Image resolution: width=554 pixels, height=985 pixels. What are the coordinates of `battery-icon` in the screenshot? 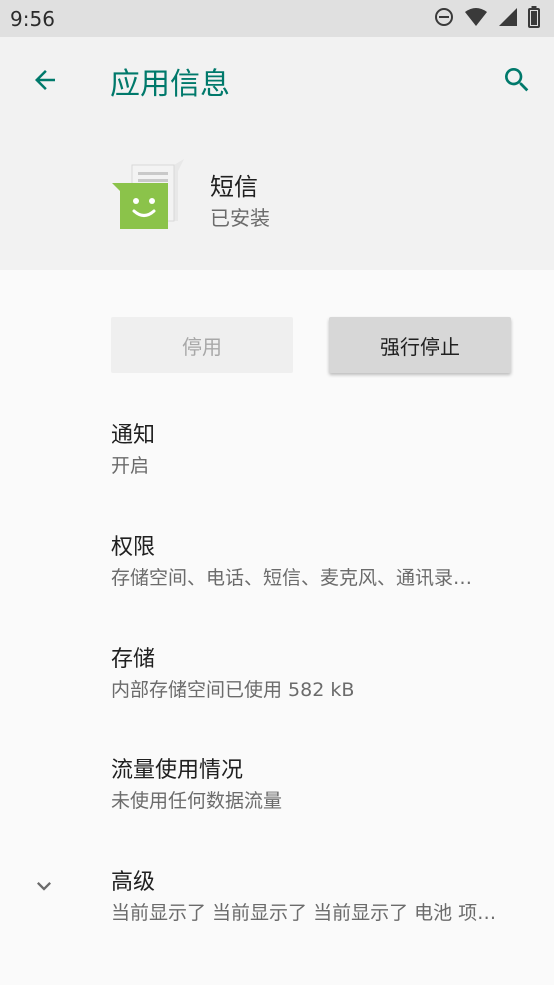 It's located at (534, 18).